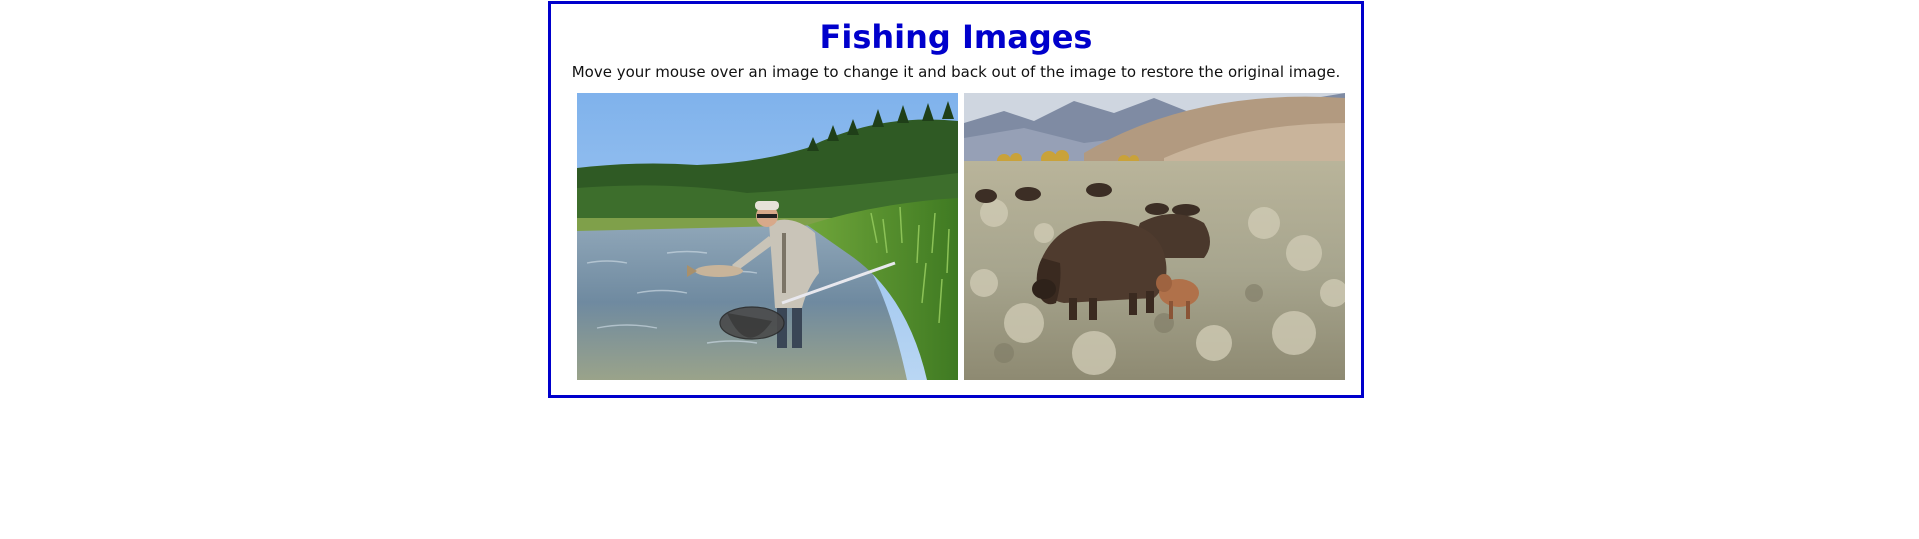 The width and height of the screenshot is (1919, 539). Describe the element at coordinates (956, 37) in the screenshot. I see `page-title: Fishing Images` at that location.